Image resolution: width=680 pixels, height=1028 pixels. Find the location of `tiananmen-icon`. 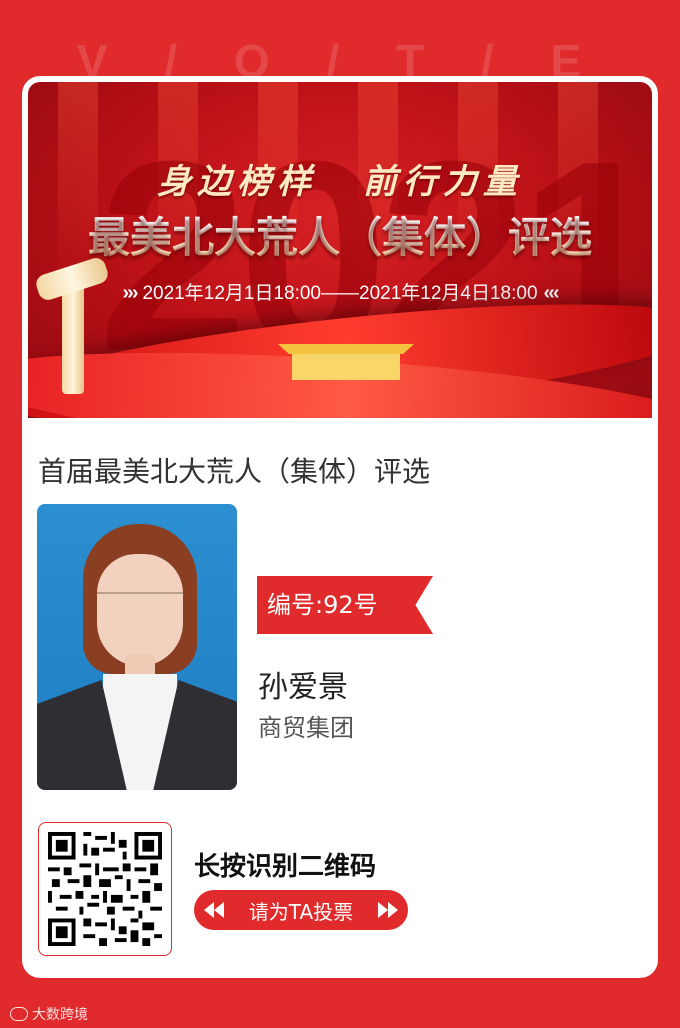

tiananmen-icon is located at coordinates (346, 362).